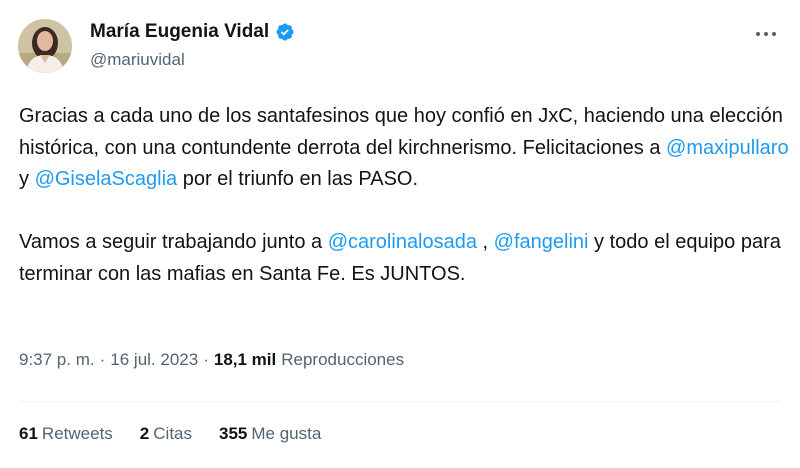 The height and width of the screenshot is (468, 800). I want to click on retweets-count: 61, so click(28, 433).